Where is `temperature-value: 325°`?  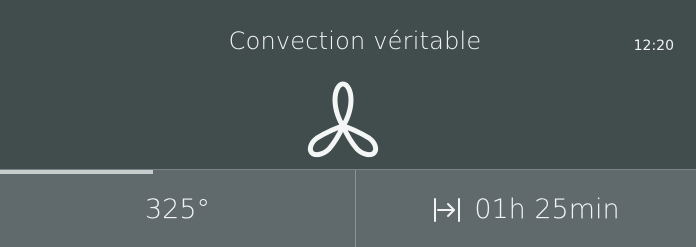 temperature-value: 325° is located at coordinates (177, 209).